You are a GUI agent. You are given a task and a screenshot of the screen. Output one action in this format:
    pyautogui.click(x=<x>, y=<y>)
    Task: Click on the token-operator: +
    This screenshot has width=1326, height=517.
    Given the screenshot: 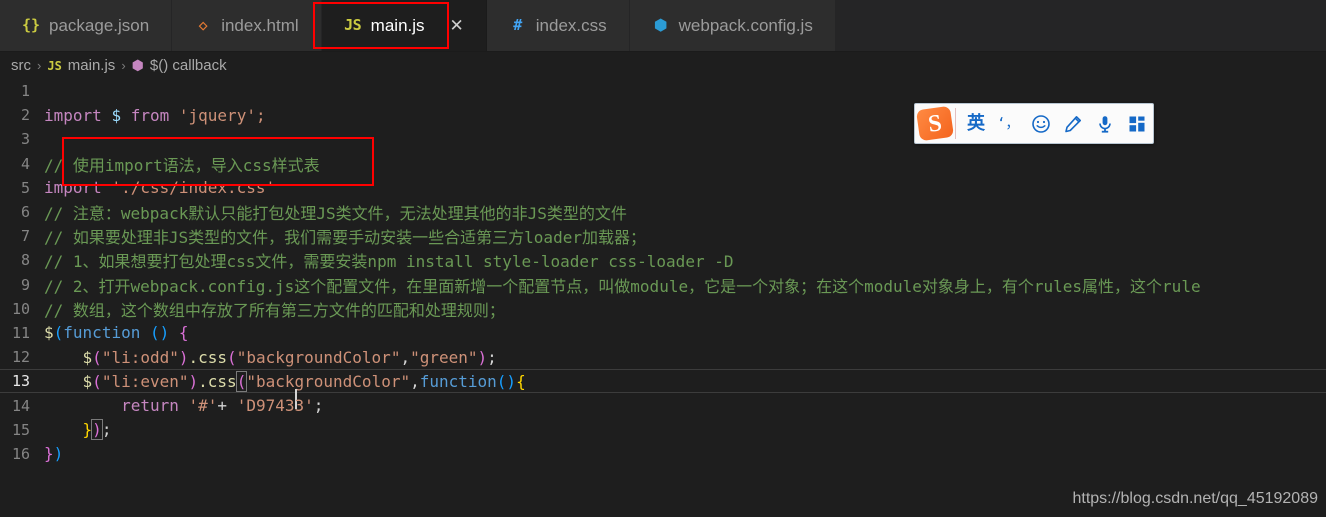 What is the action you would take?
    pyautogui.click(x=222, y=406)
    